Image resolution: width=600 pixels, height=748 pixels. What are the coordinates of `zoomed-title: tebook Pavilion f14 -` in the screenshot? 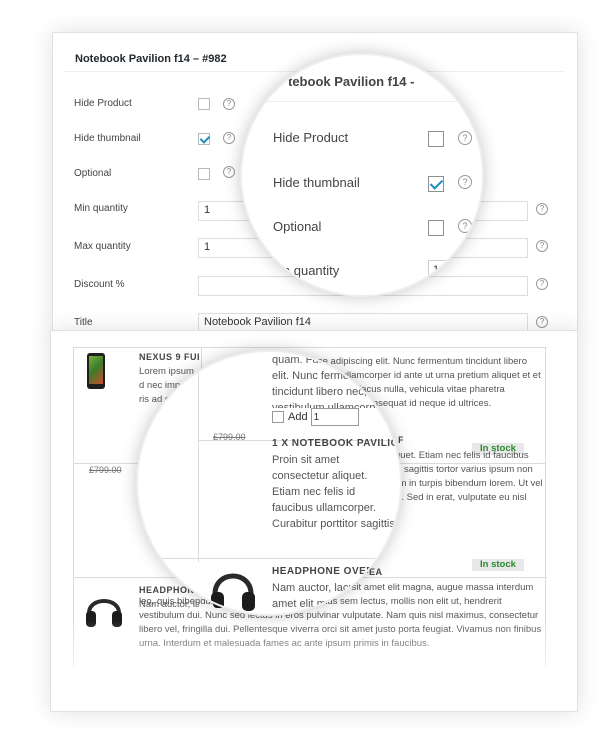 It's located at (351, 81).